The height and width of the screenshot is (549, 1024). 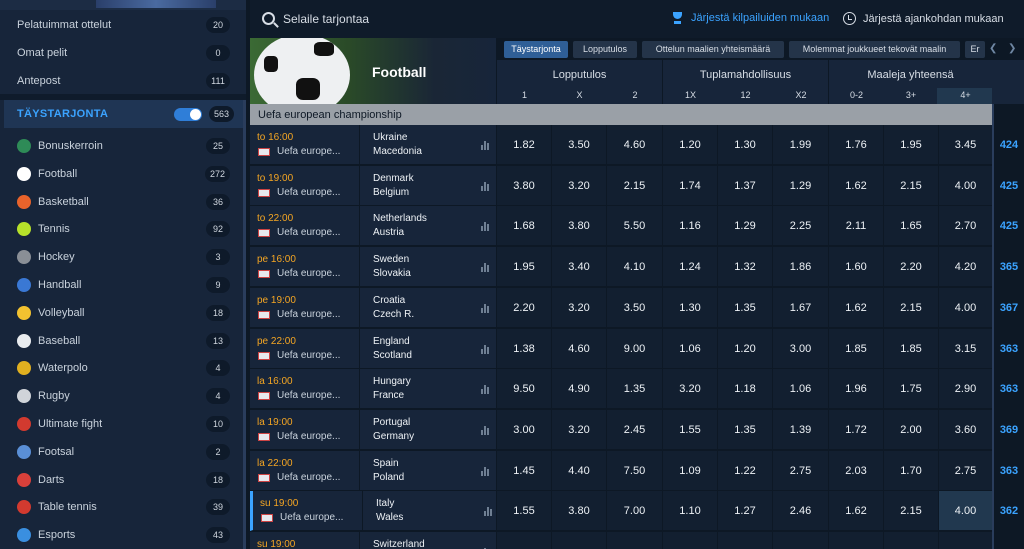 I want to click on odds-button: 1.10, so click(x=689, y=511).